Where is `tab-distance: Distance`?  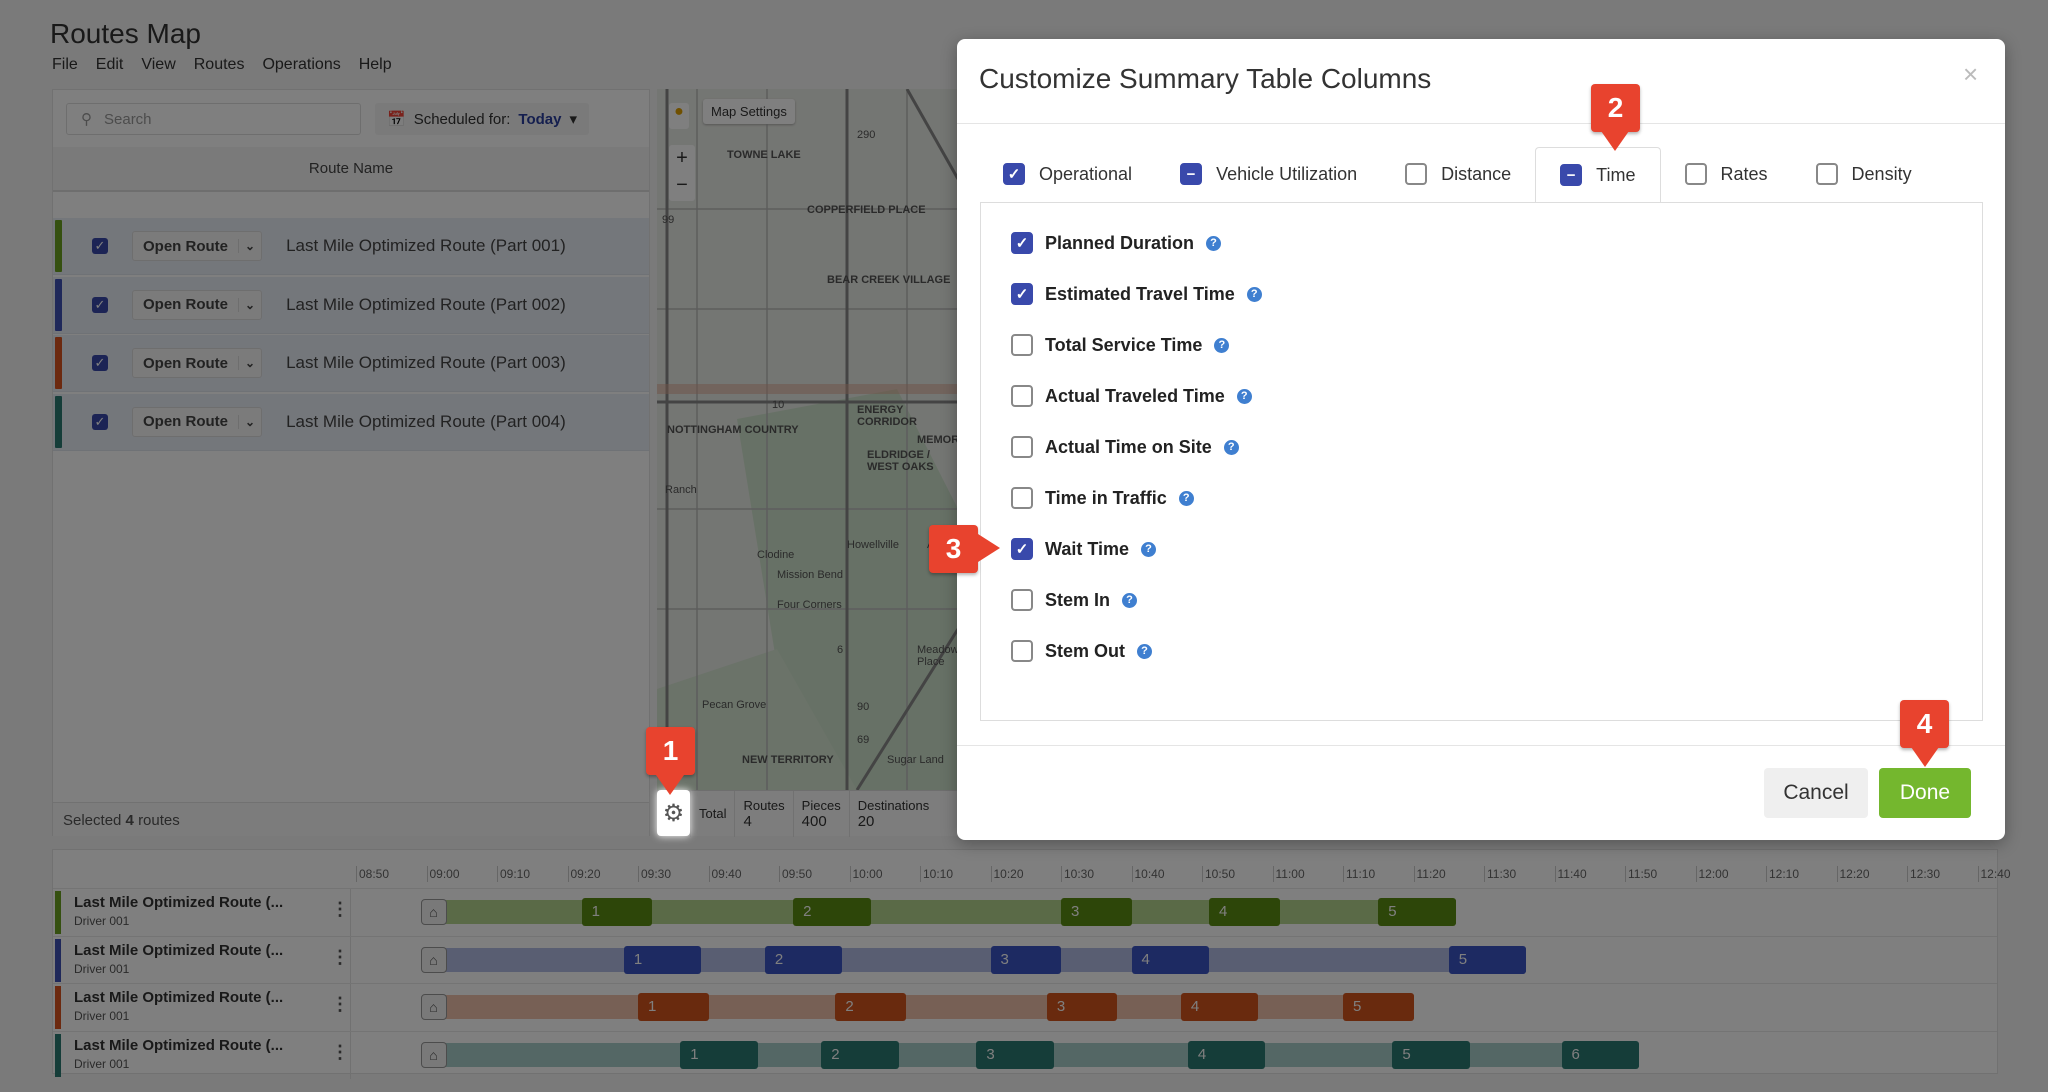 tab-distance: Distance is located at coordinates (1458, 174).